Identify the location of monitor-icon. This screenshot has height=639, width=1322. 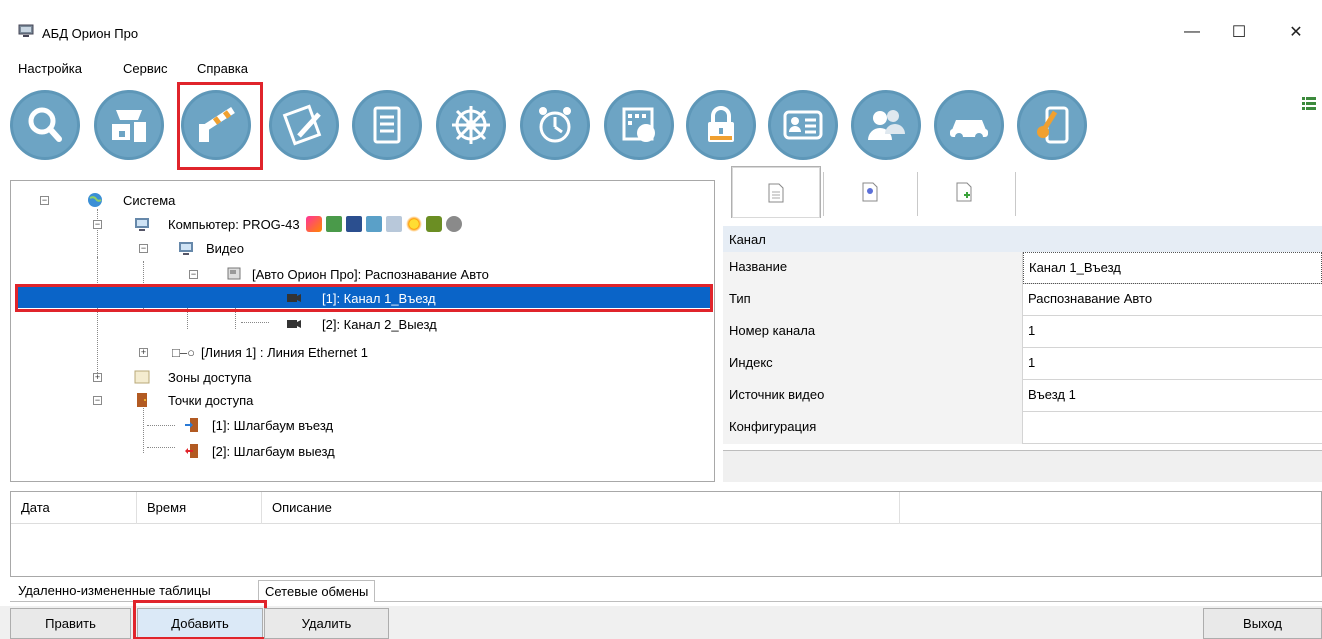
(353, 224).